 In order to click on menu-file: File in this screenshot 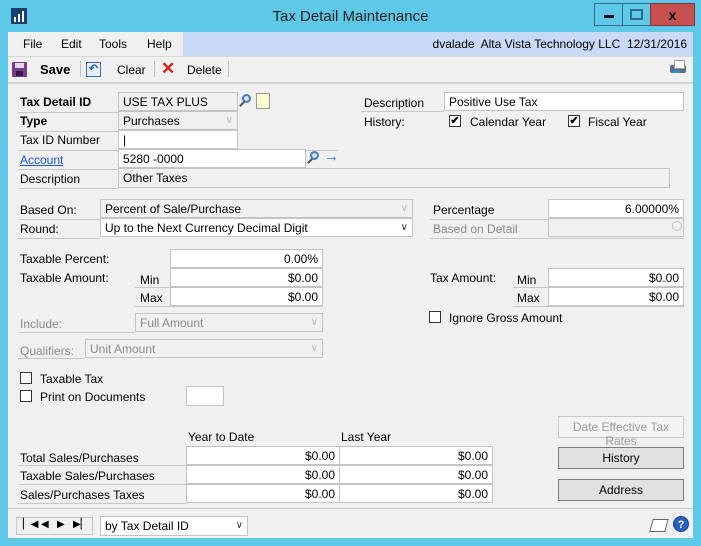, I will do `click(32, 44)`.